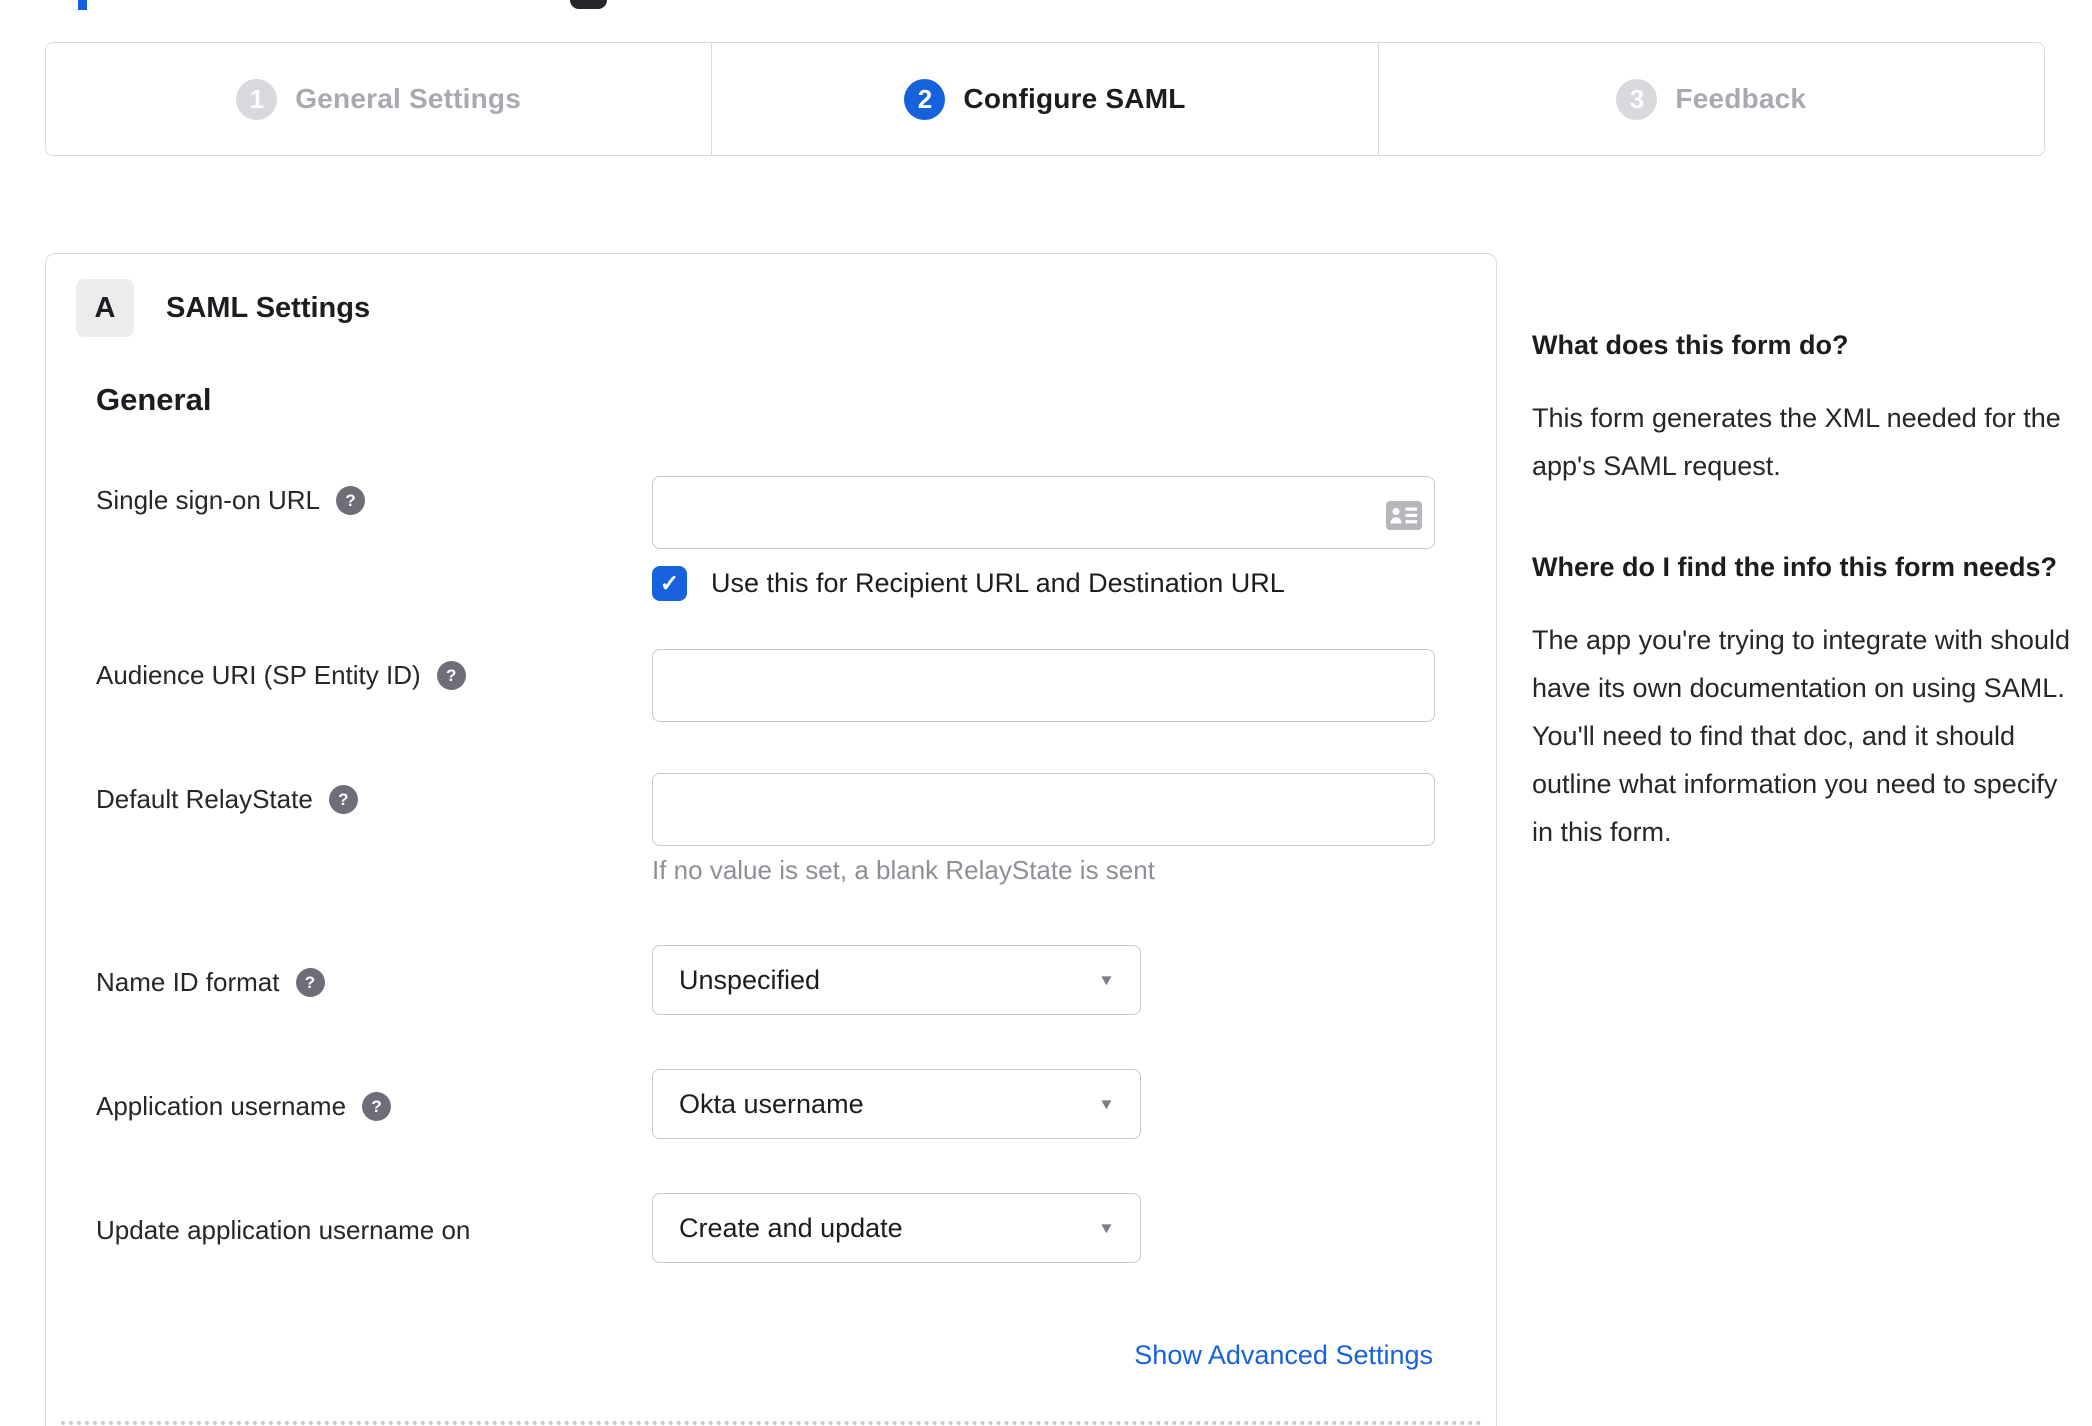 This screenshot has width=2092, height=1426. Describe the element at coordinates (1043, 809) in the screenshot. I see `default-relaystate-input` at that location.